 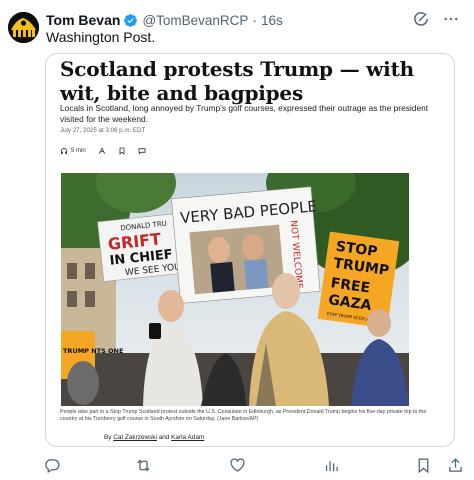 What do you see at coordinates (237, 465) in the screenshot?
I see `like-icon` at bounding box center [237, 465].